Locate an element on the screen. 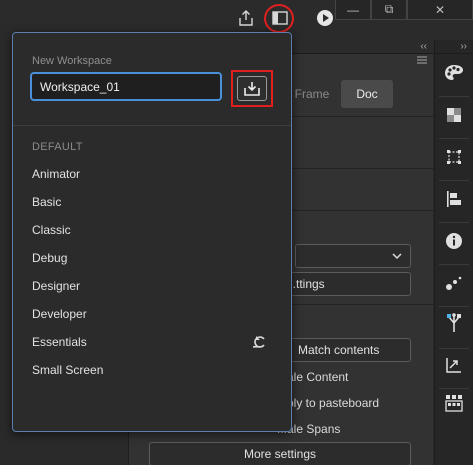  color-palette-icon is located at coordinates (454, 73).